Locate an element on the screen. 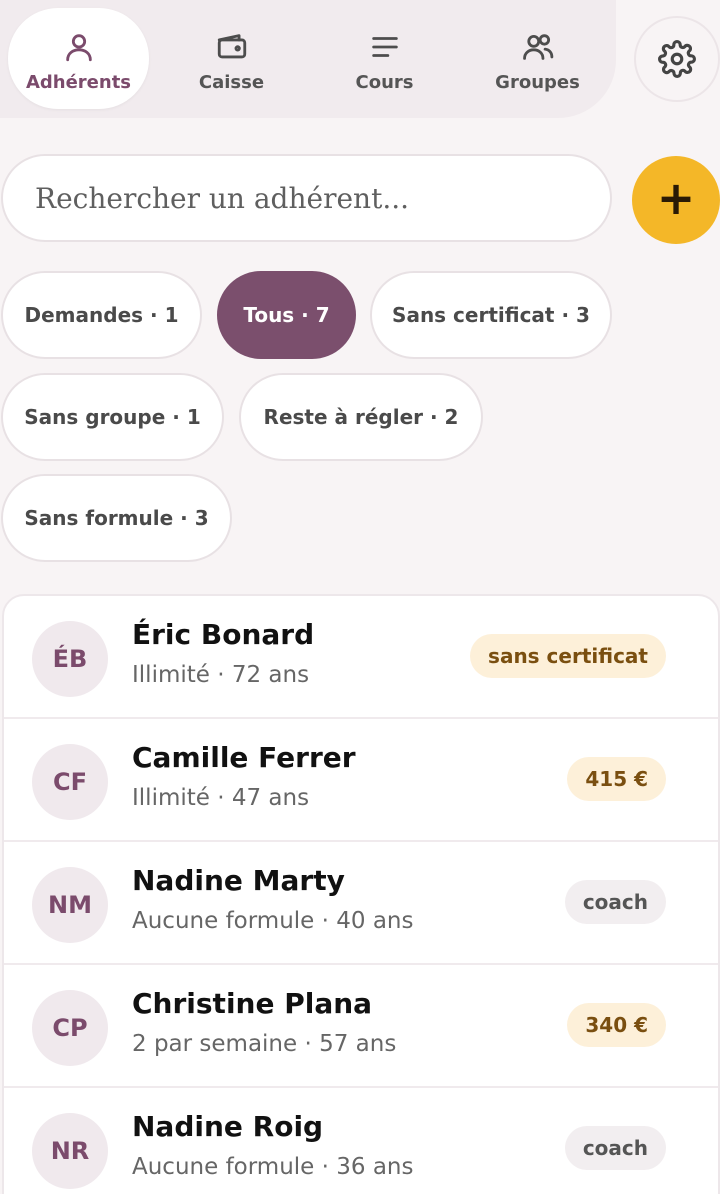  filter-chip-sans-groupe: Sans groupe · 1 is located at coordinates (112, 417).